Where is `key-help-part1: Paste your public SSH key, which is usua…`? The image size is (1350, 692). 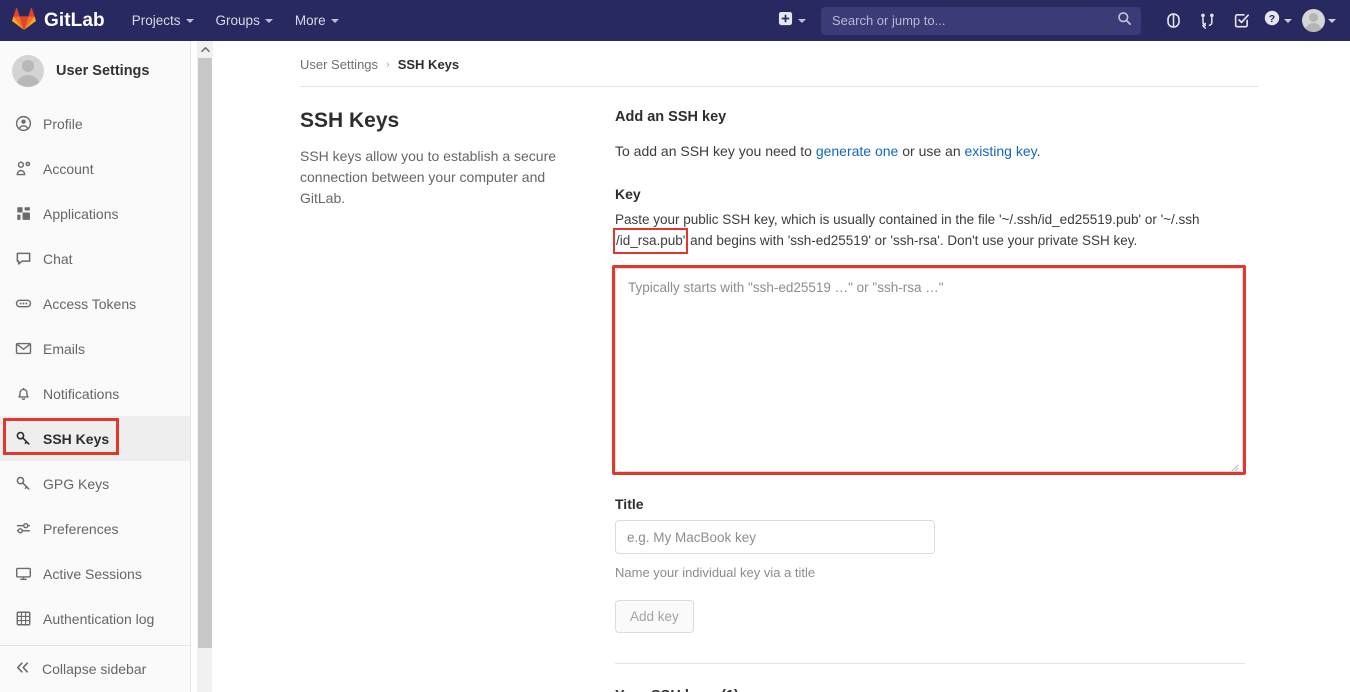 key-help-part1: Paste your public SSH key, which is usua… is located at coordinates (907, 219).